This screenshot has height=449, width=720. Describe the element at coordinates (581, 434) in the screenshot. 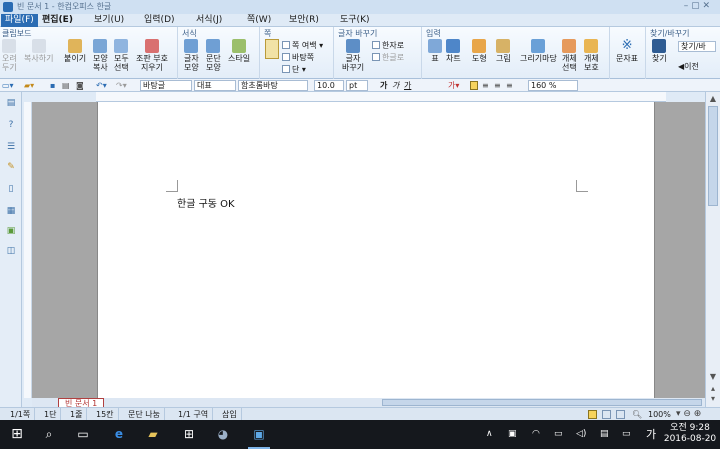

I see `volume-icon: ◁)` at that location.